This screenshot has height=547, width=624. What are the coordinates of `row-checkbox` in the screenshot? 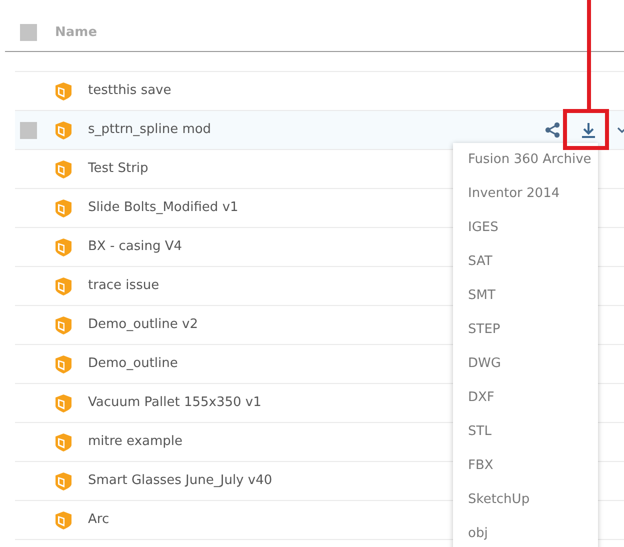 It's located at (28, 130).